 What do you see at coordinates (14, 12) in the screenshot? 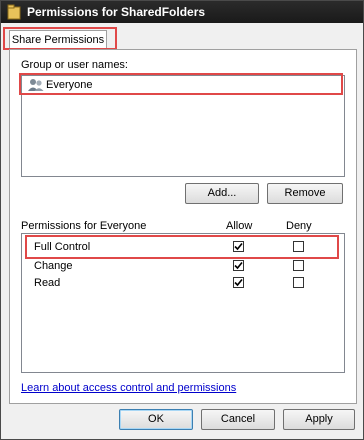
I see `folder-icon` at bounding box center [14, 12].